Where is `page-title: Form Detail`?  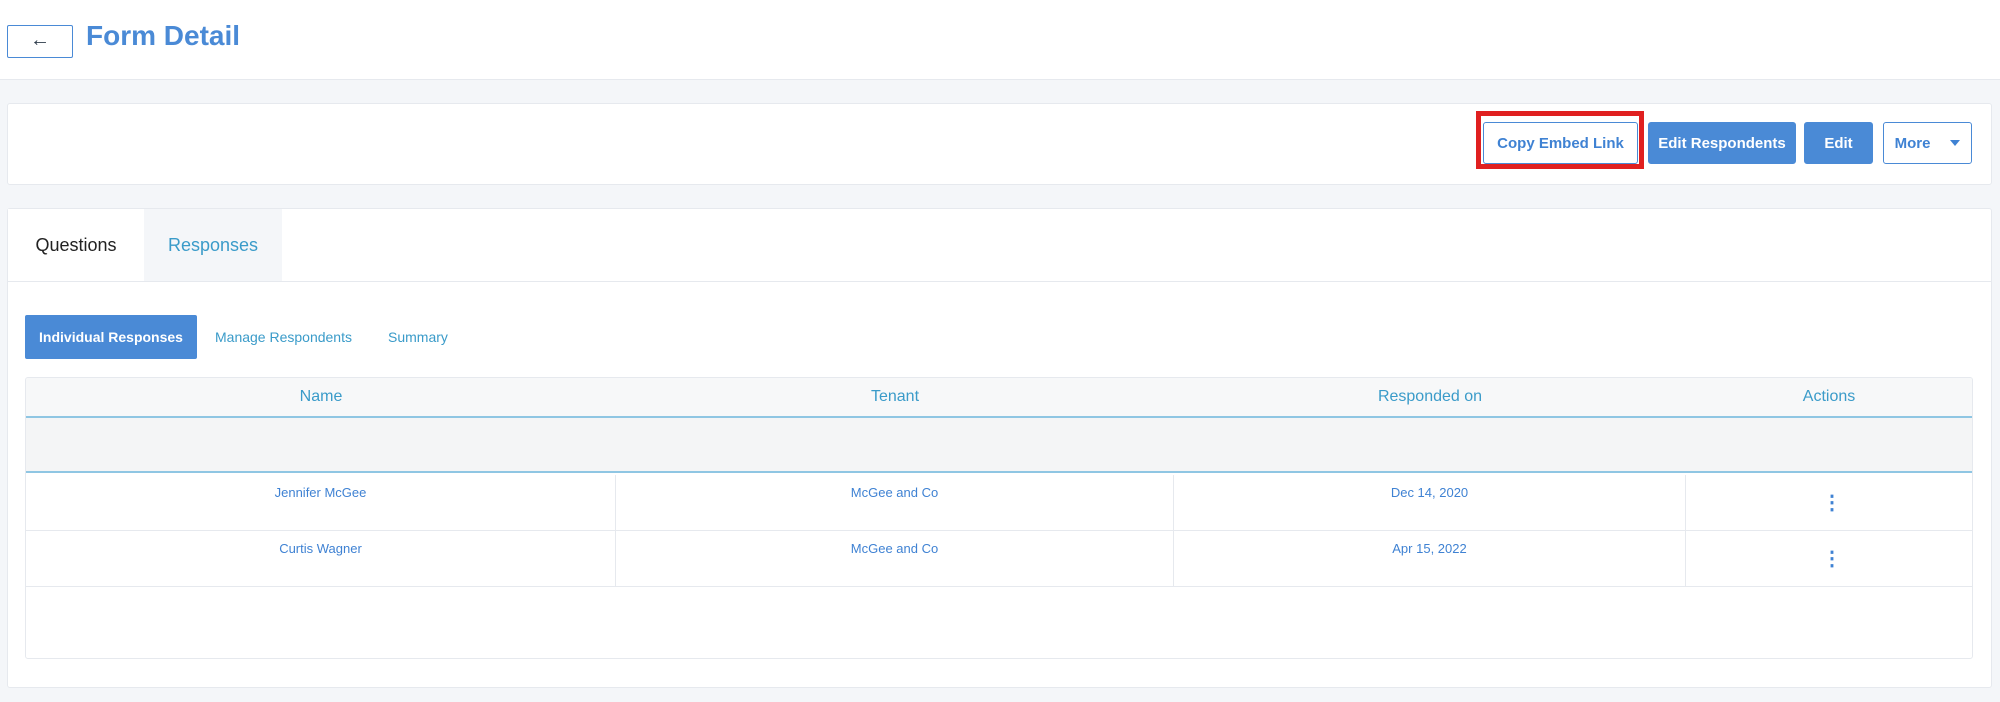
page-title: Form Detail is located at coordinates (163, 35).